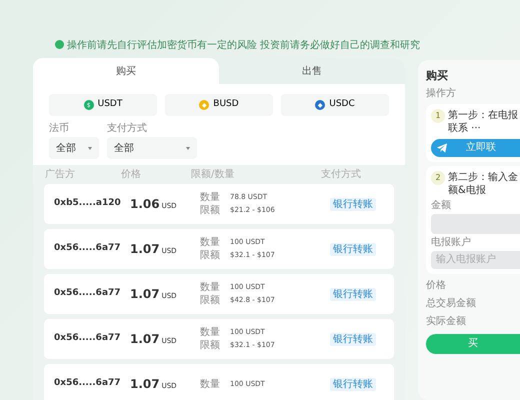 Image resolution: width=520 pixels, height=400 pixels. I want to click on step-number: 2, so click(438, 177).